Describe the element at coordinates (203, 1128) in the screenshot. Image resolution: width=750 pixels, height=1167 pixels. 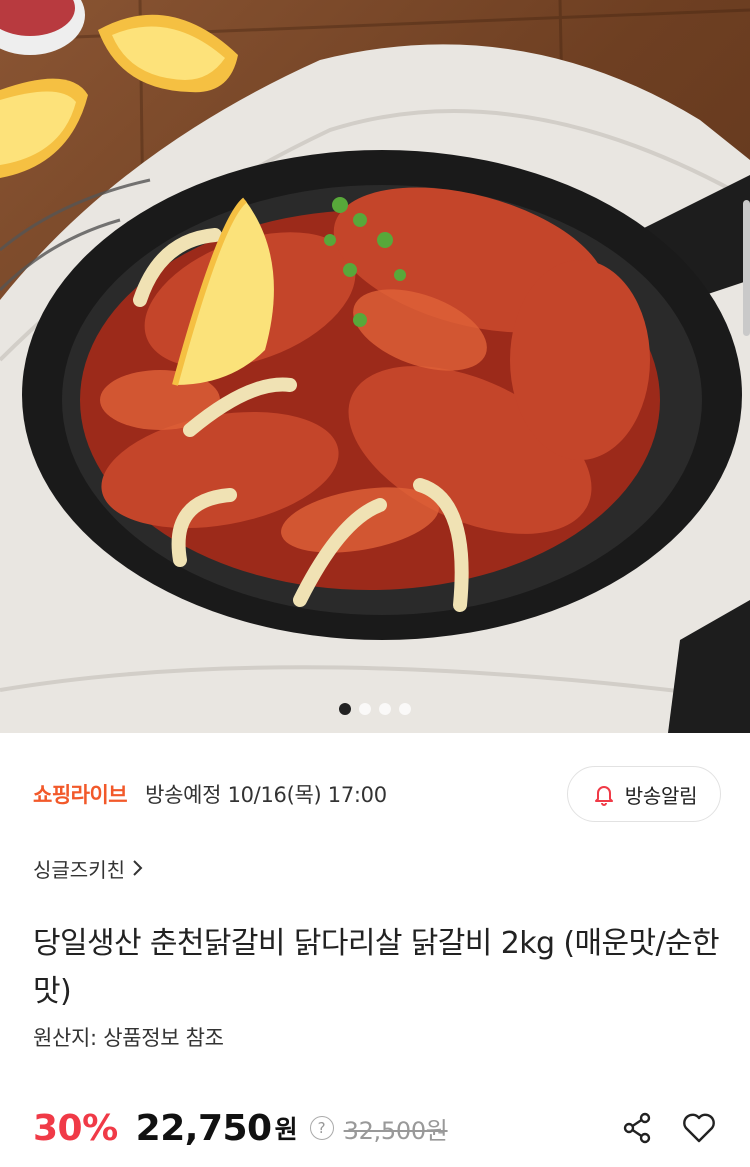
I see `sale-price: 22,750` at that location.